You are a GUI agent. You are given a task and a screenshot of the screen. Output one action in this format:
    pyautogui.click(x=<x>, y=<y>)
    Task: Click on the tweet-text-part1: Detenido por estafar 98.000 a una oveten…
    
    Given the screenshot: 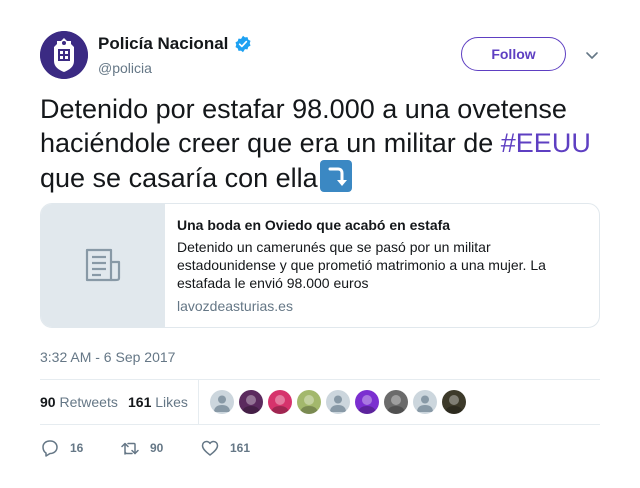 What is the action you would take?
    pyautogui.click(x=303, y=126)
    